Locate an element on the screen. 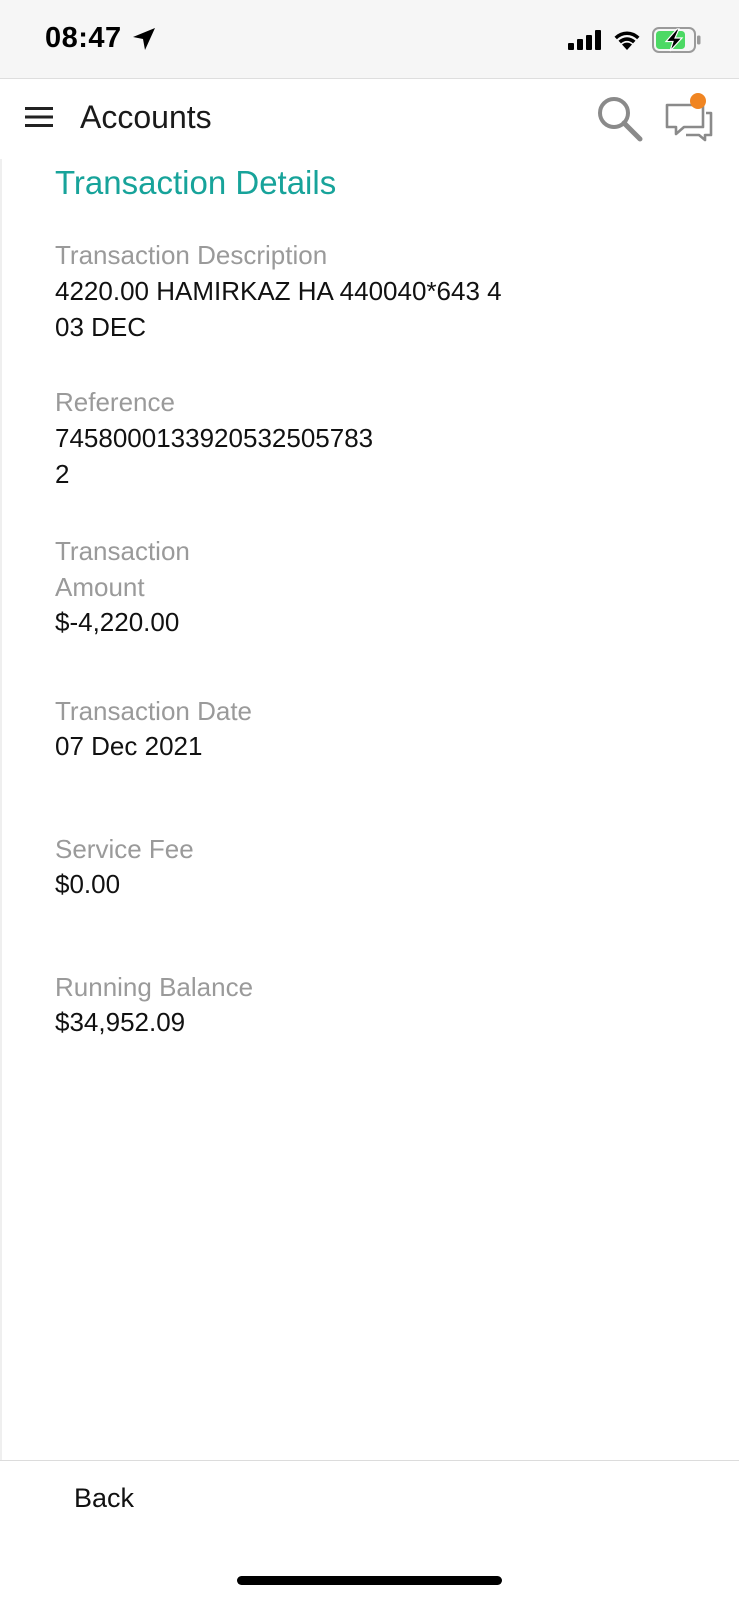  running-balance-value: $34,952.09 is located at coordinates (120, 1022).